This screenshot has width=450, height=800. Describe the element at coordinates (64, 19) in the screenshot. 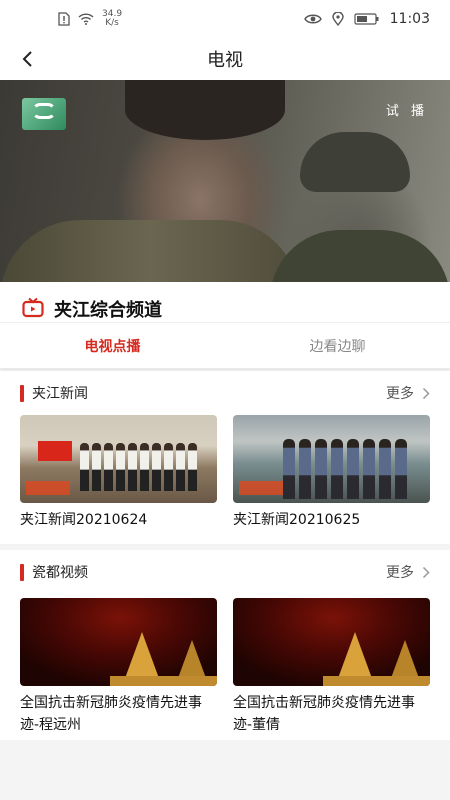

I see `sim-alert-icon` at that location.